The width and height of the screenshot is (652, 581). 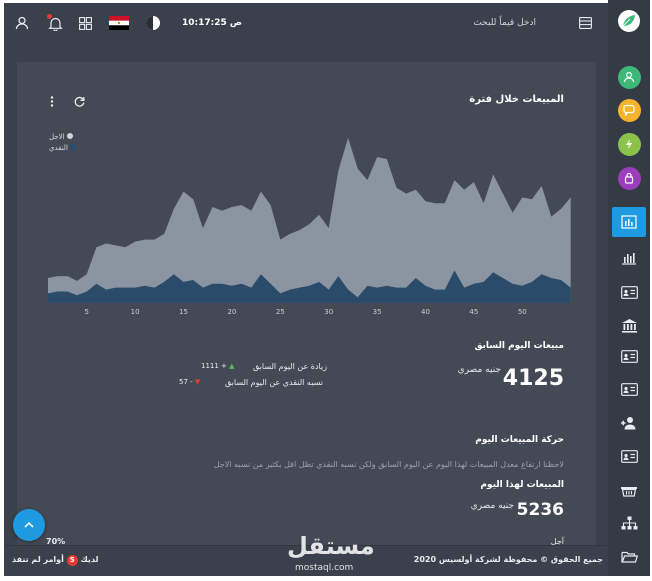 What do you see at coordinates (306, 24) in the screenshot?
I see `top-bar: 10:17:25 ص ادخل قيماً للبحث` at bounding box center [306, 24].